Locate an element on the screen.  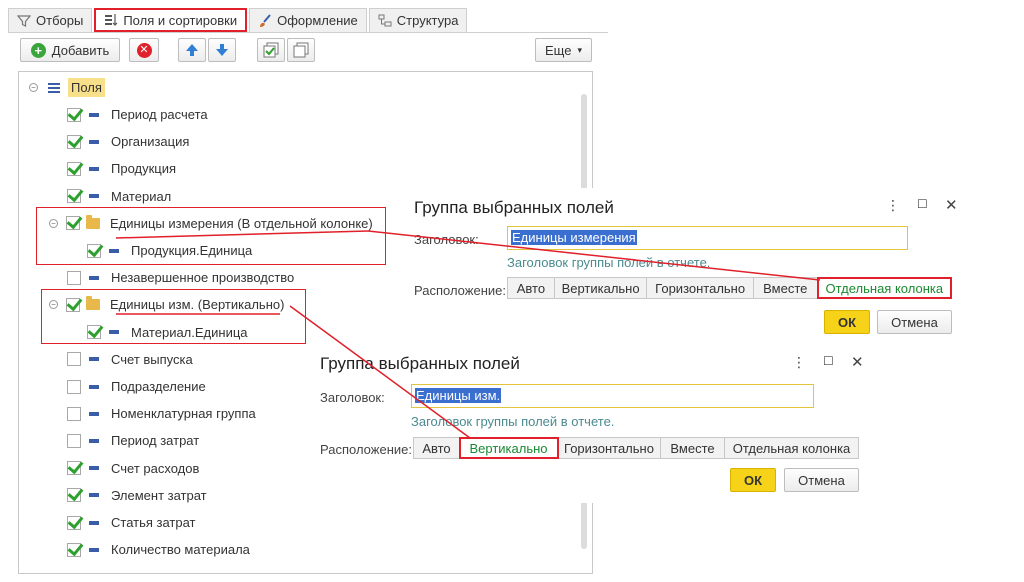
connector-separate is located at coordinates (594, 255).